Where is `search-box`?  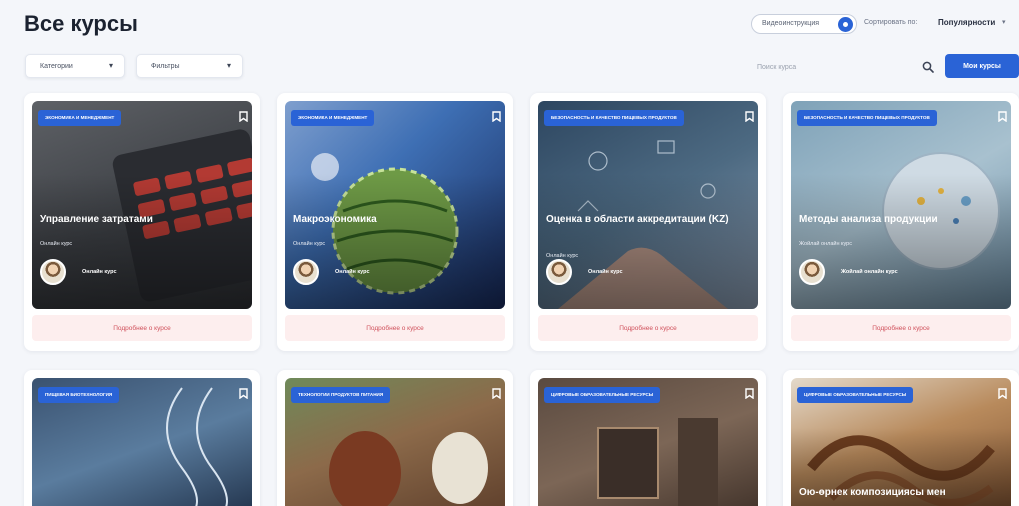
search-box is located at coordinates (843, 67).